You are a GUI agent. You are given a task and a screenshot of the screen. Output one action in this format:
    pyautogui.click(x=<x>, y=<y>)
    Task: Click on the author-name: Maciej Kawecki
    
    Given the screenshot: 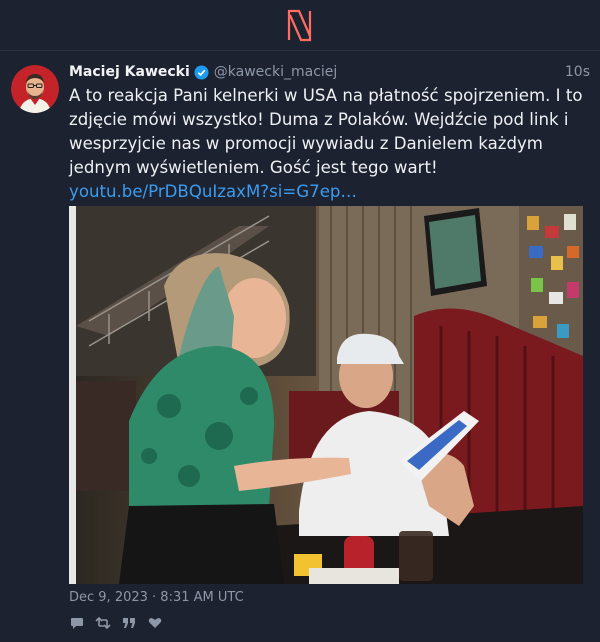 What is the action you would take?
    pyautogui.click(x=129, y=72)
    